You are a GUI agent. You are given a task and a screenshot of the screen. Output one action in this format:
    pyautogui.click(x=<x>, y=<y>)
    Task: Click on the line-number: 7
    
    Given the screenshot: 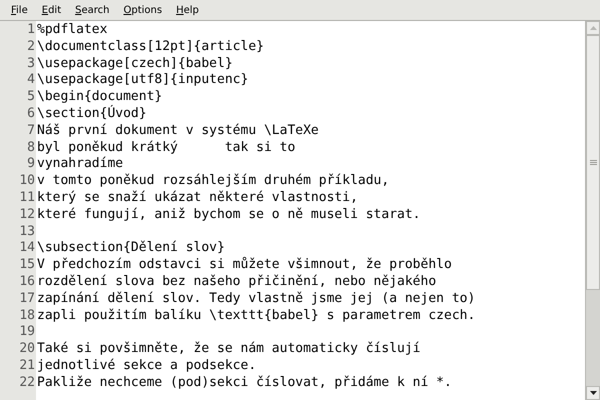 What is the action you would take?
    pyautogui.click(x=31, y=130)
    